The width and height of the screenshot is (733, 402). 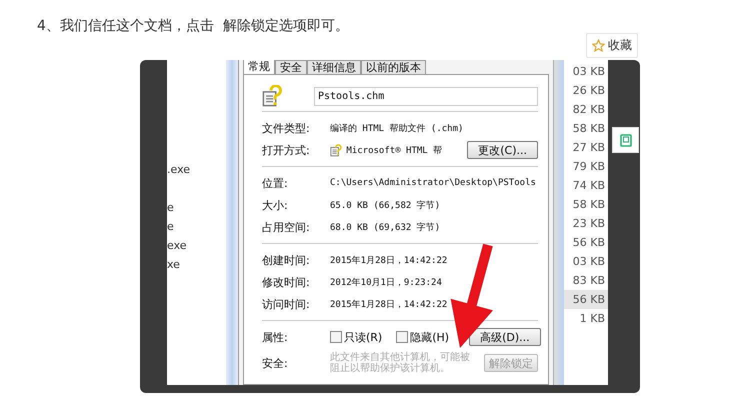 I want to click on property-value: 2012年10月1日，9:23:24, so click(x=386, y=282).